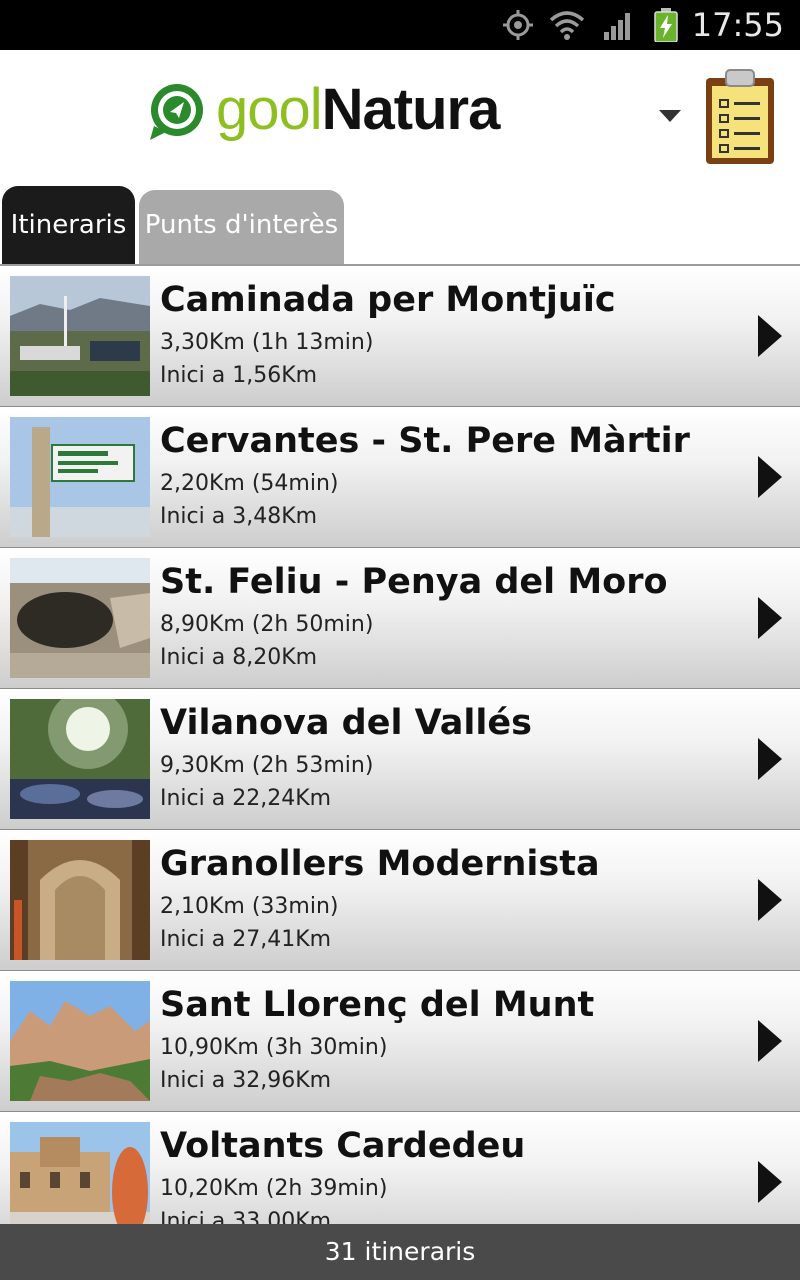 Image resolution: width=800 pixels, height=1280 pixels. I want to click on itinerary-title: Vilanova del Vallés, so click(346, 723).